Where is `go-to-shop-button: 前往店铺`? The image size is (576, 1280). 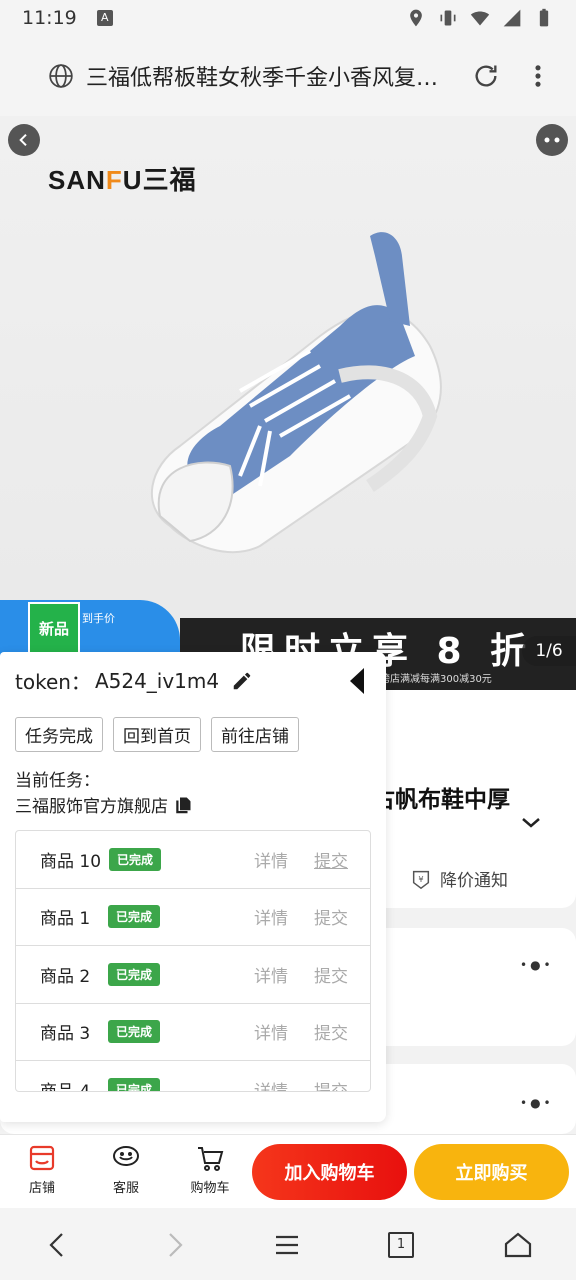 go-to-shop-button: 前往店铺 is located at coordinates (255, 734).